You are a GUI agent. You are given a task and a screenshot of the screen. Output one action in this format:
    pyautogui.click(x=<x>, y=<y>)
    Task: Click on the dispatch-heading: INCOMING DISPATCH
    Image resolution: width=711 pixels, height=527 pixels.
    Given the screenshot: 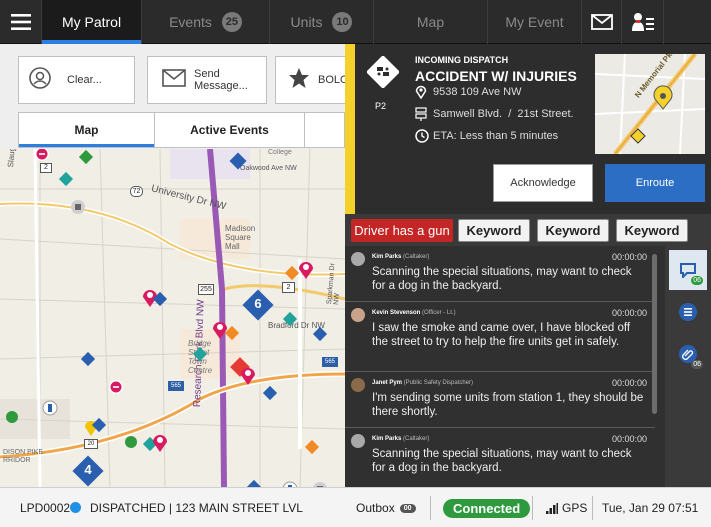 What is the action you would take?
    pyautogui.click(x=462, y=60)
    